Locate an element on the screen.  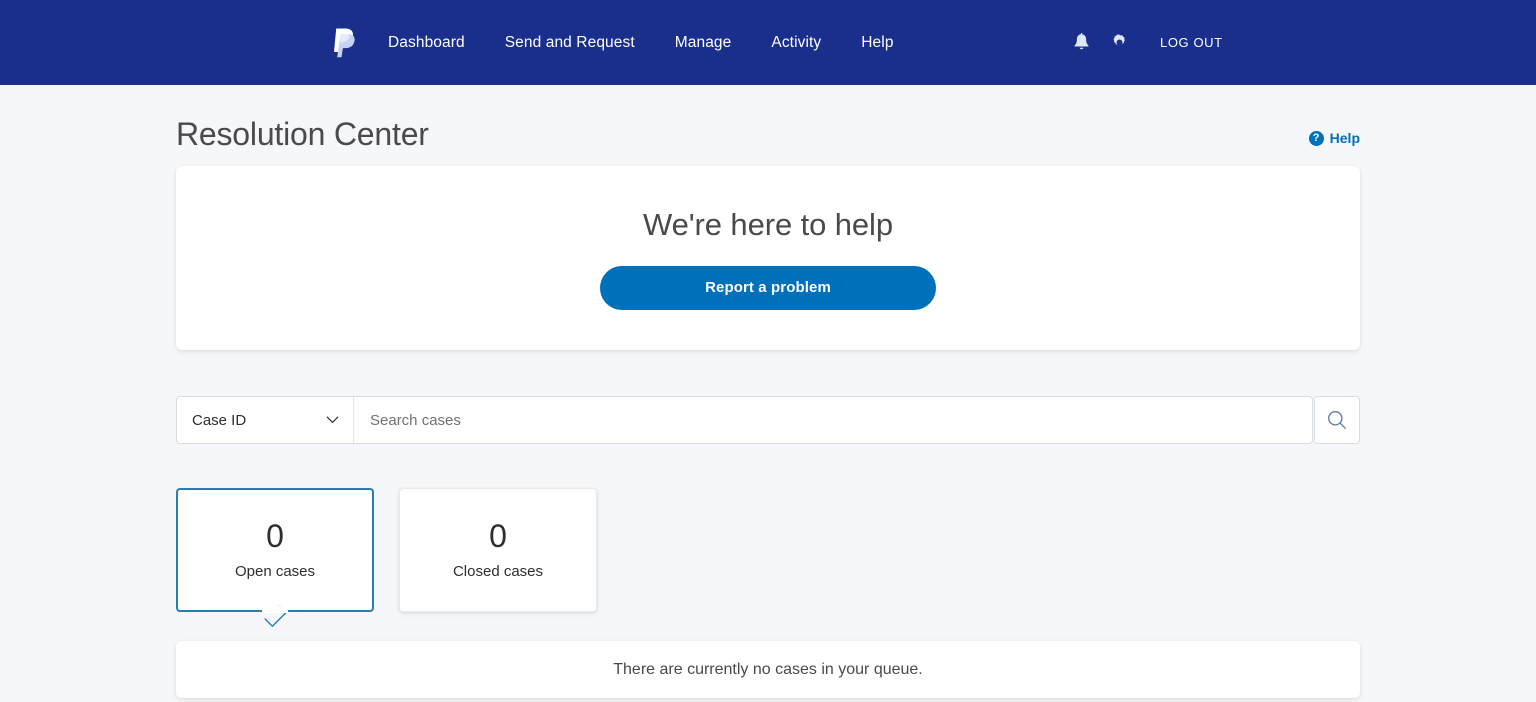
case-filter-value: Case ID is located at coordinates (219, 420).